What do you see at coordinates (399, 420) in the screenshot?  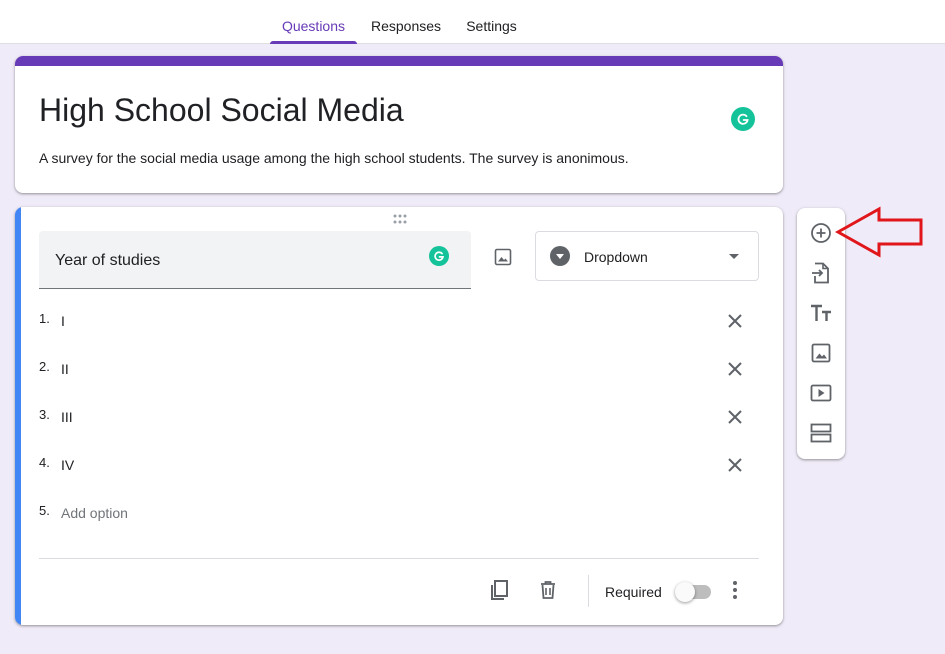 I see `list-item: 3. III` at bounding box center [399, 420].